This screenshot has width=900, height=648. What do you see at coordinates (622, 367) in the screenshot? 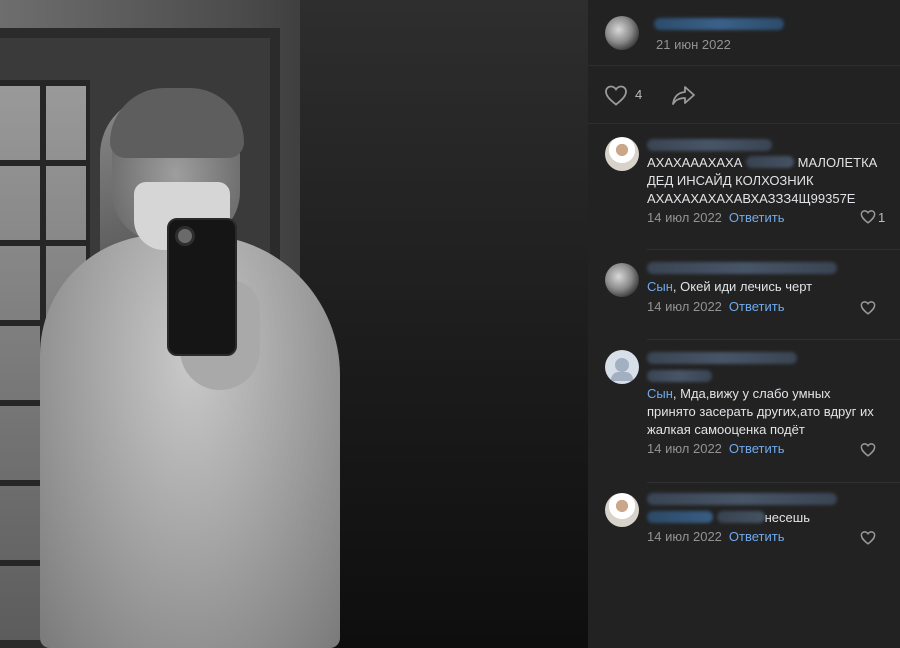
I see `generic-user-avatar` at bounding box center [622, 367].